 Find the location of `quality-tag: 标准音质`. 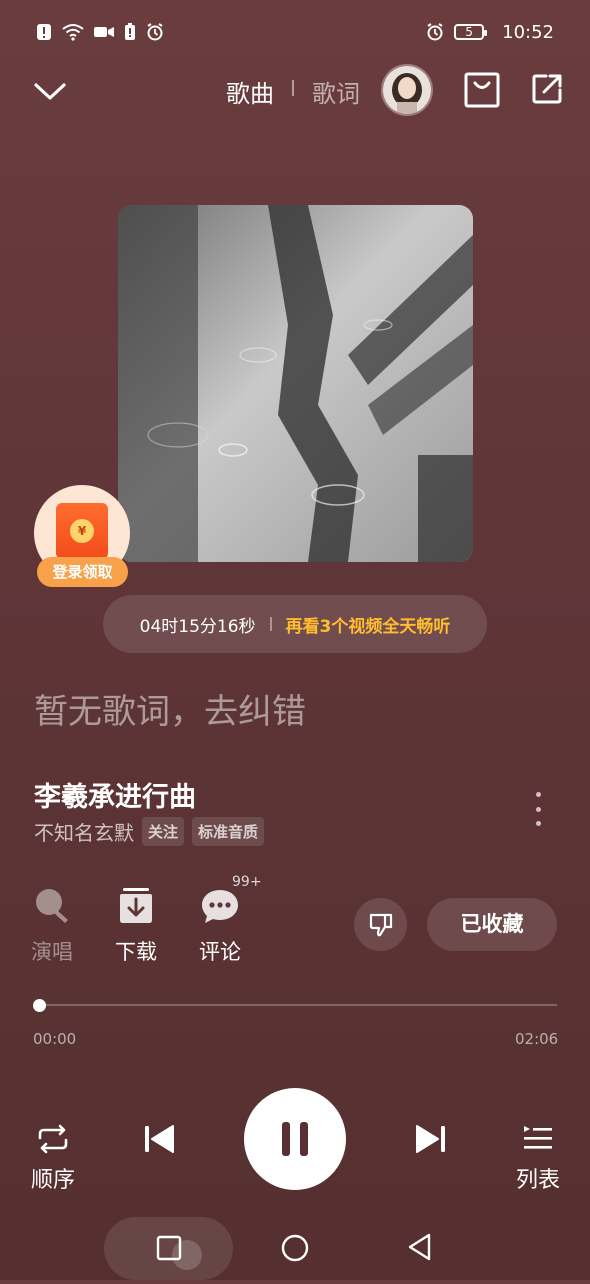

quality-tag: 标准音质 is located at coordinates (228, 831).